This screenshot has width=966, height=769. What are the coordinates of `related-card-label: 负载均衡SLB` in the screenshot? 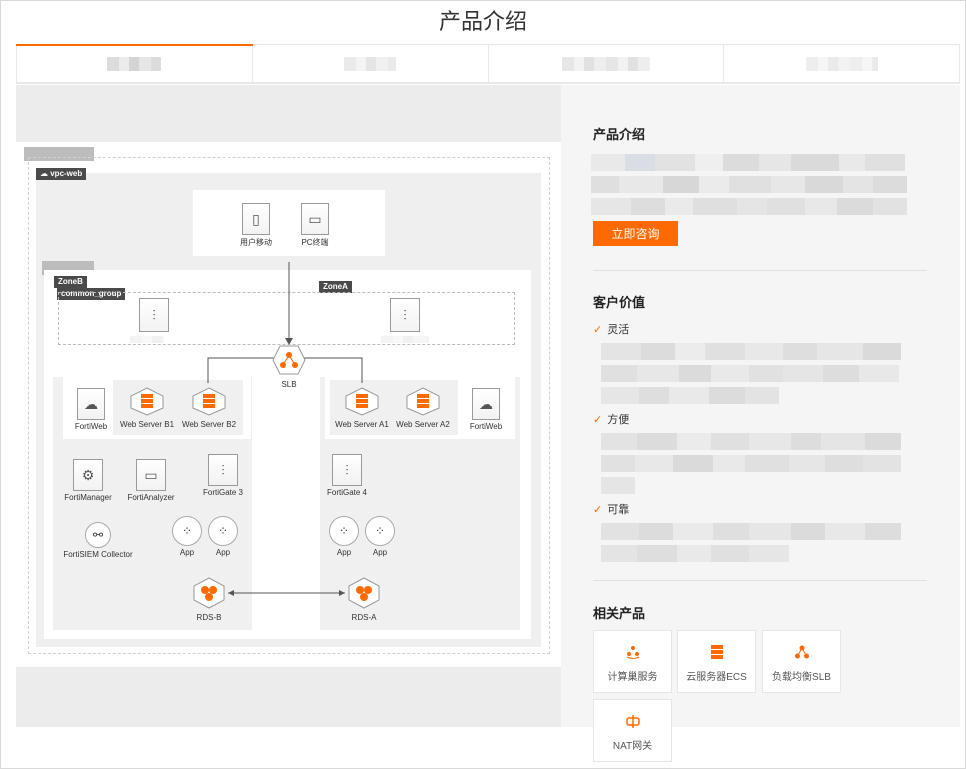 It's located at (801, 677).